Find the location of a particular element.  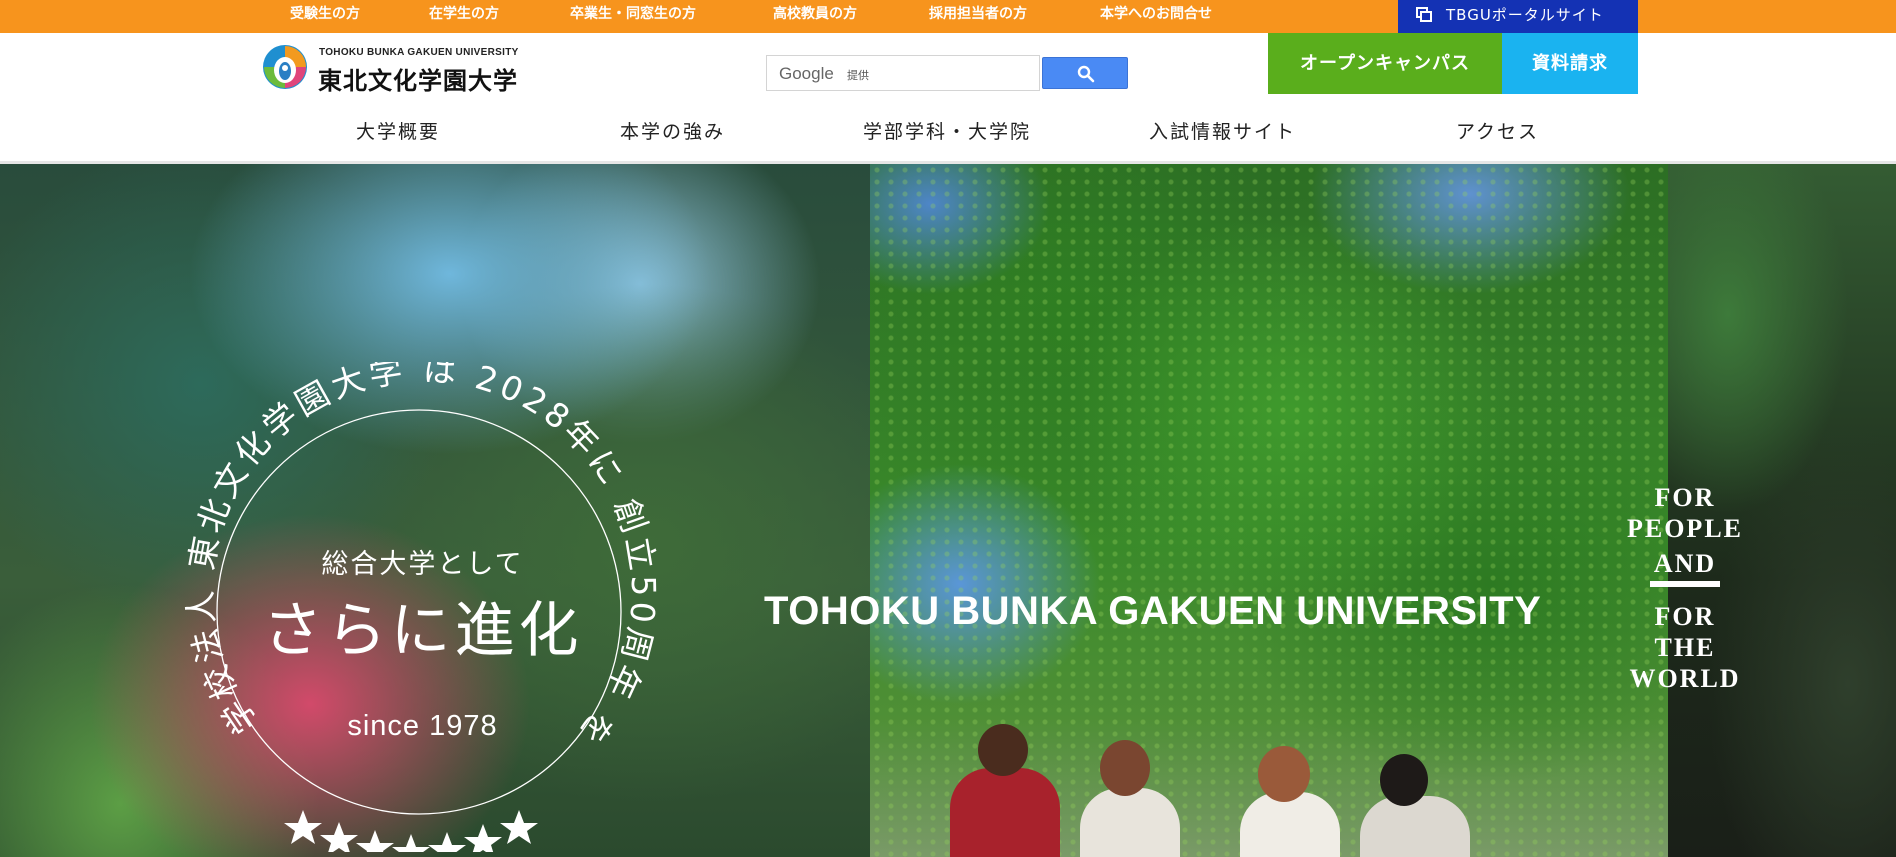

search-button is located at coordinates (1085, 73).